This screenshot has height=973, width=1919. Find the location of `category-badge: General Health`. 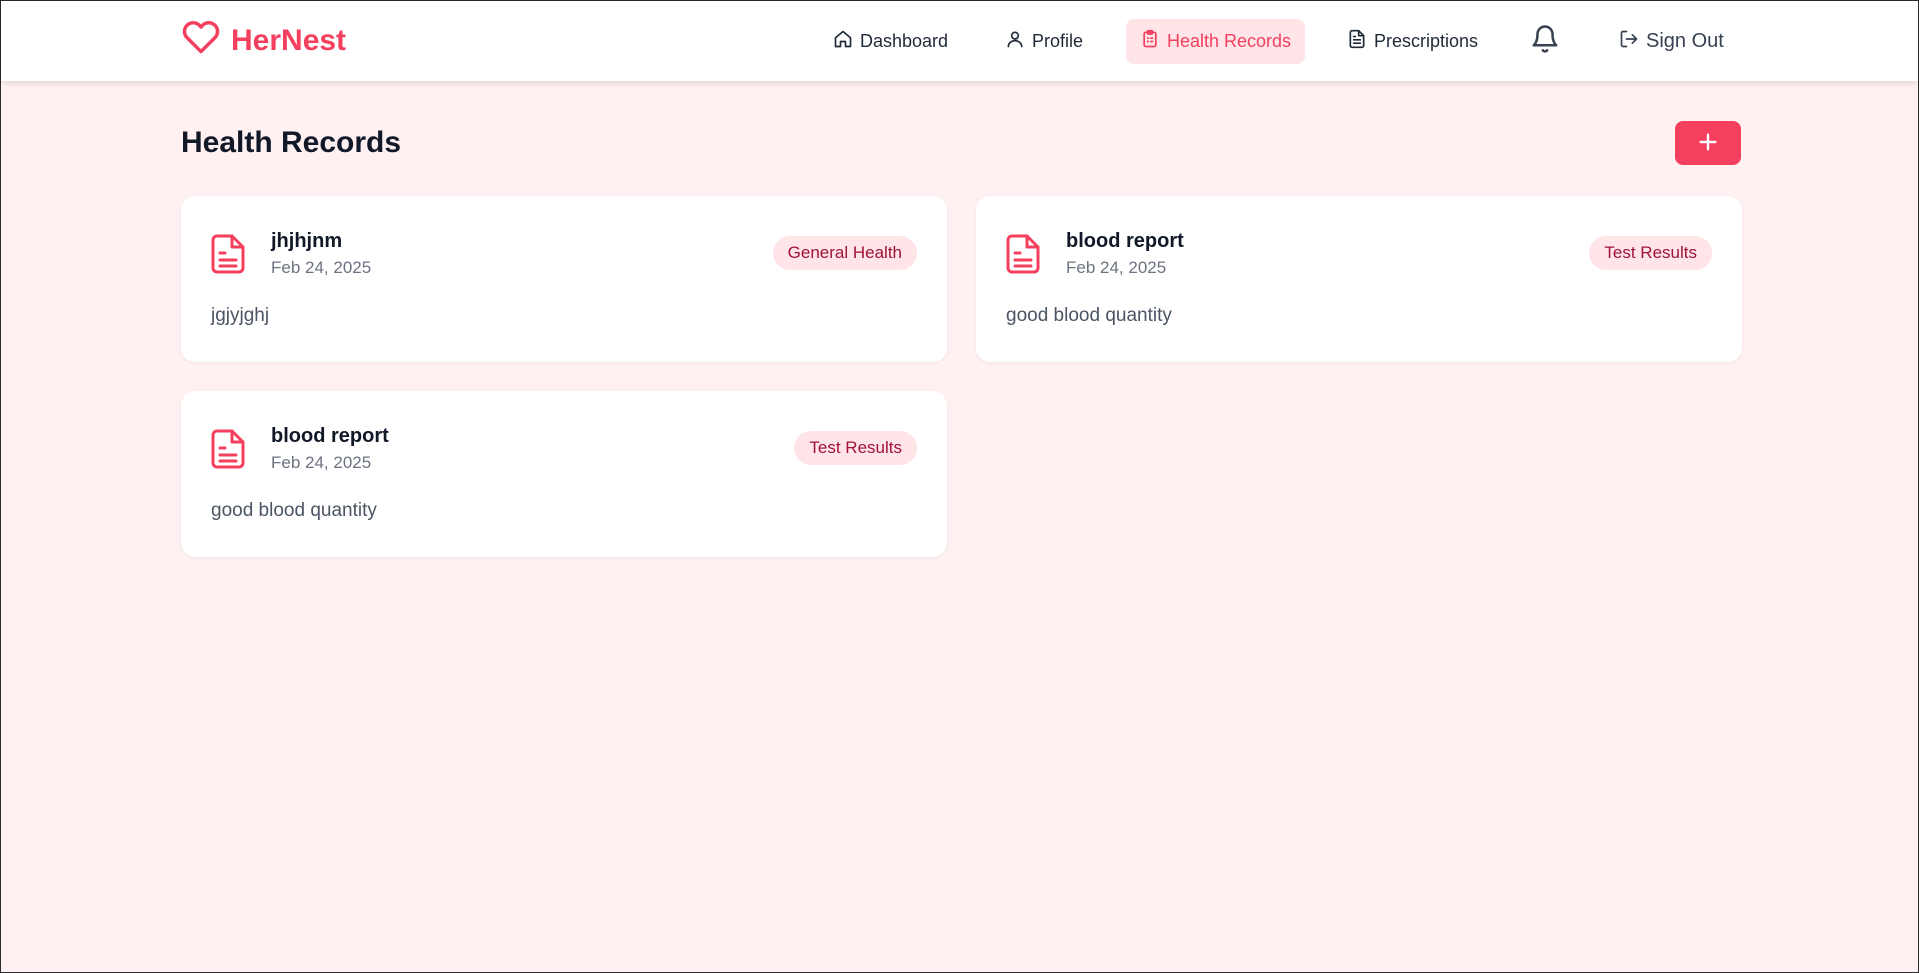

category-badge: General Health is located at coordinates (844, 253).